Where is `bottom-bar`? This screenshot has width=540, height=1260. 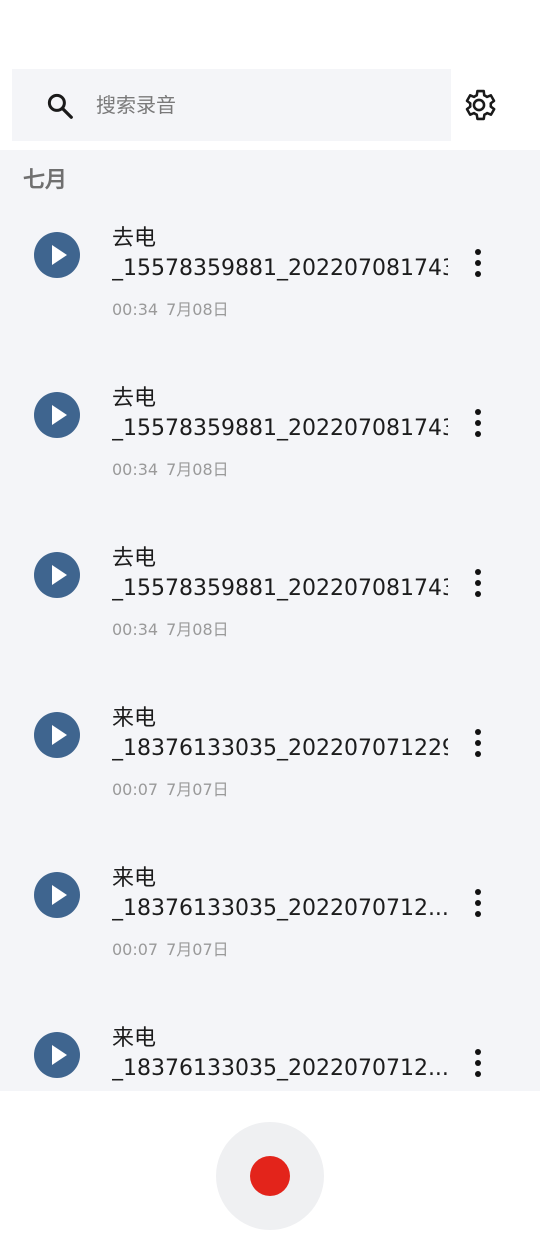
bottom-bar is located at coordinates (270, 1175).